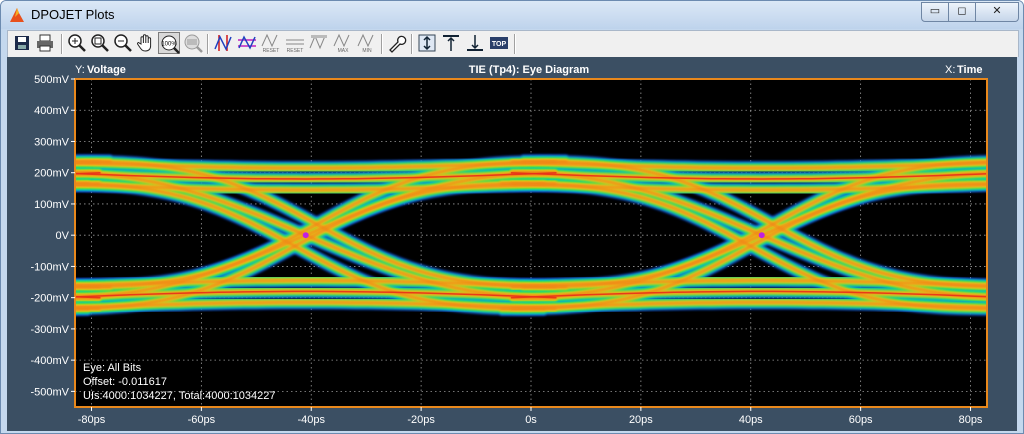 The image size is (1024, 434). What do you see at coordinates (179, 396) in the screenshot?
I see `annotation-uis: UIs:4000:1034227, Total:4000:1034227` at bounding box center [179, 396].